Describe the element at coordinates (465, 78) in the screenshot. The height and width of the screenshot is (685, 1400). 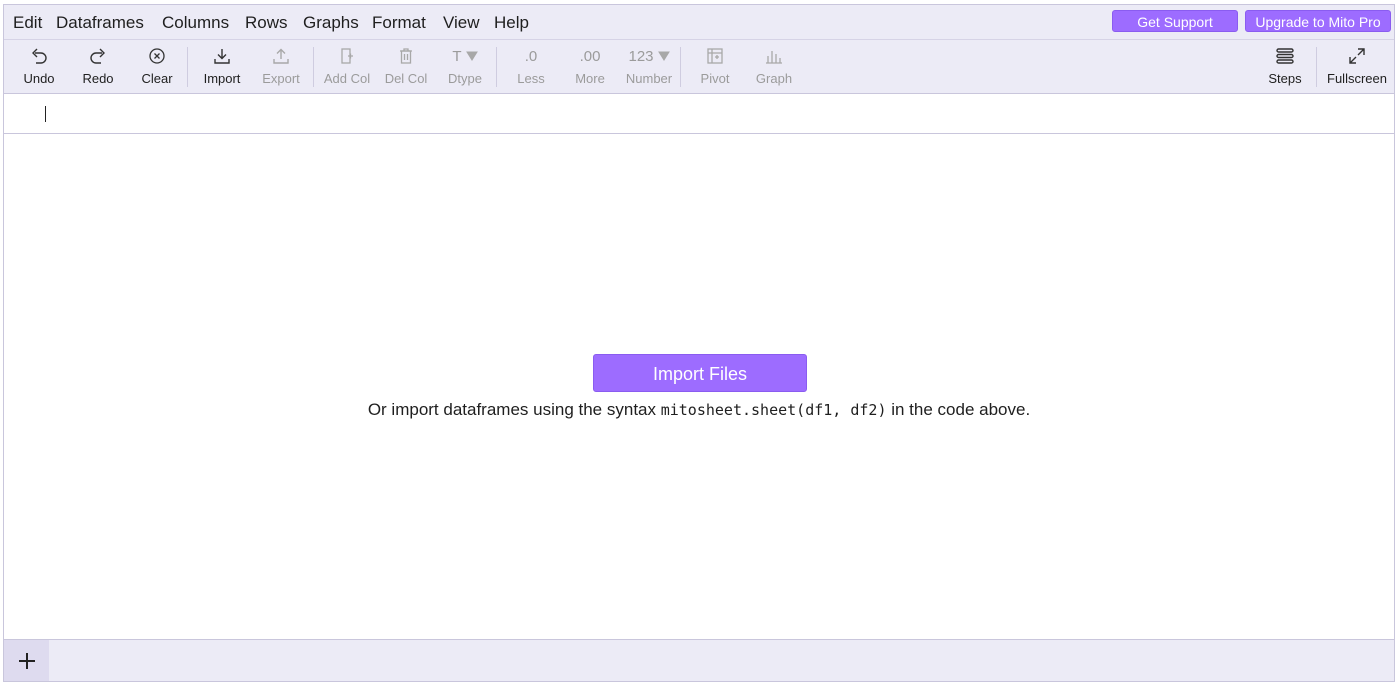
I see `dtype-label: Dtype` at that location.